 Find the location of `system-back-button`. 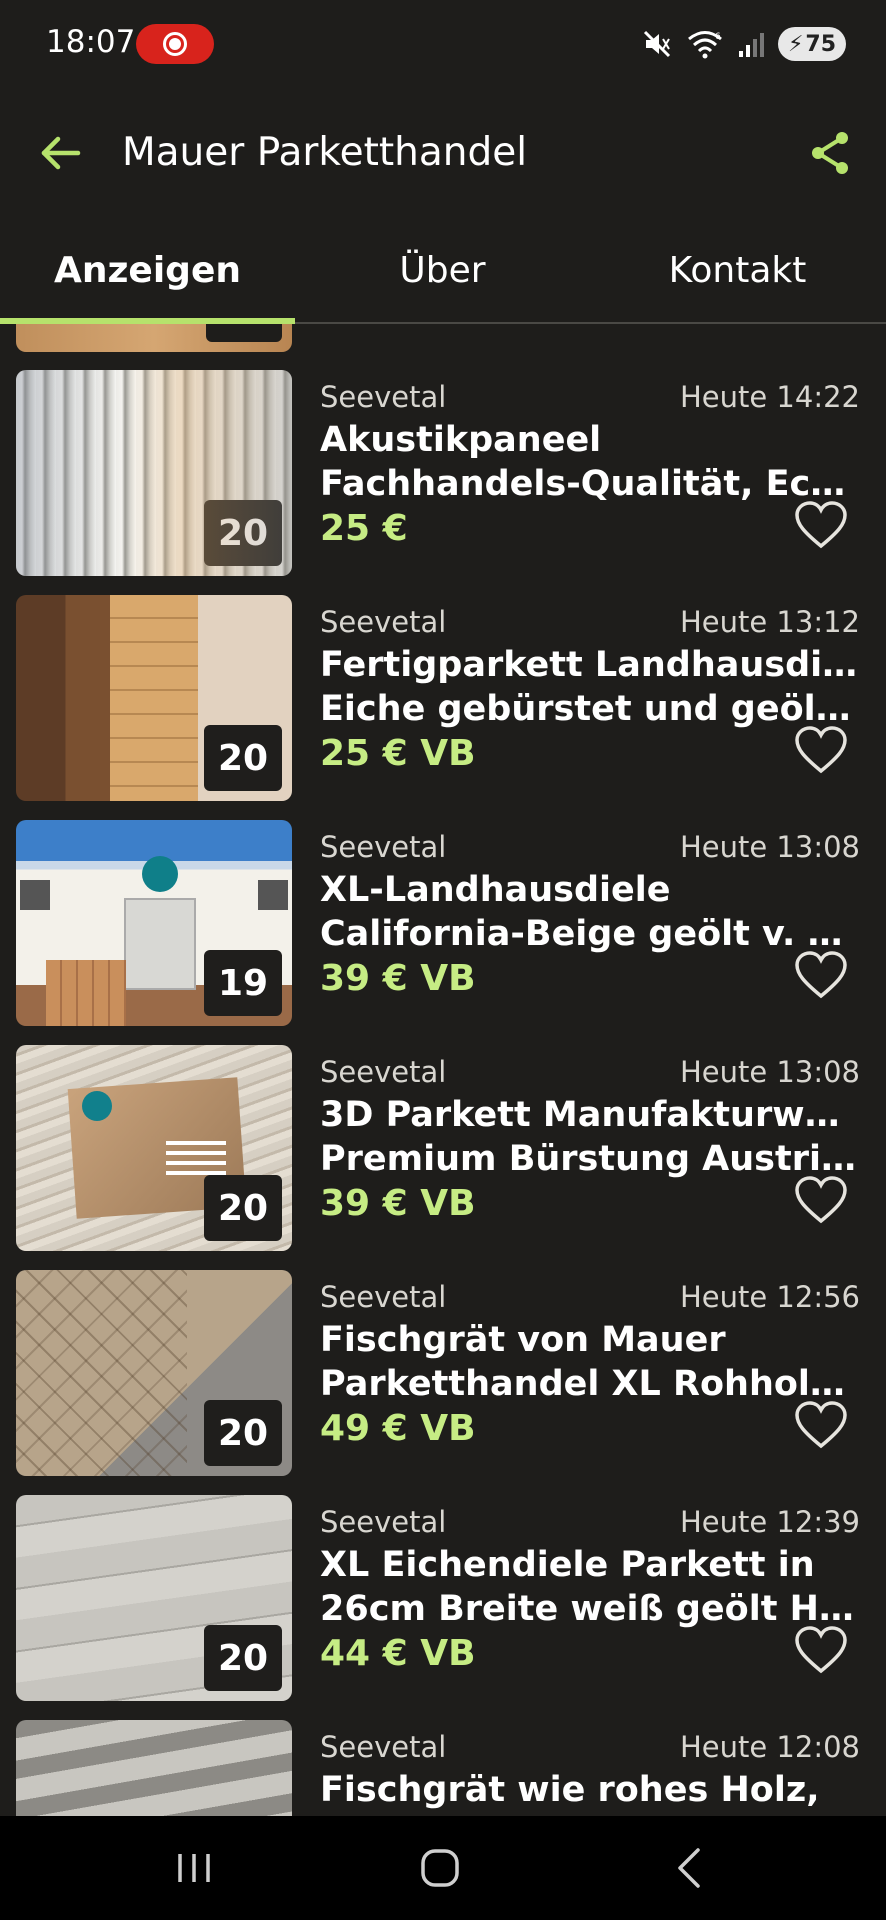

system-back-button is located at coordinates (690, 1868).